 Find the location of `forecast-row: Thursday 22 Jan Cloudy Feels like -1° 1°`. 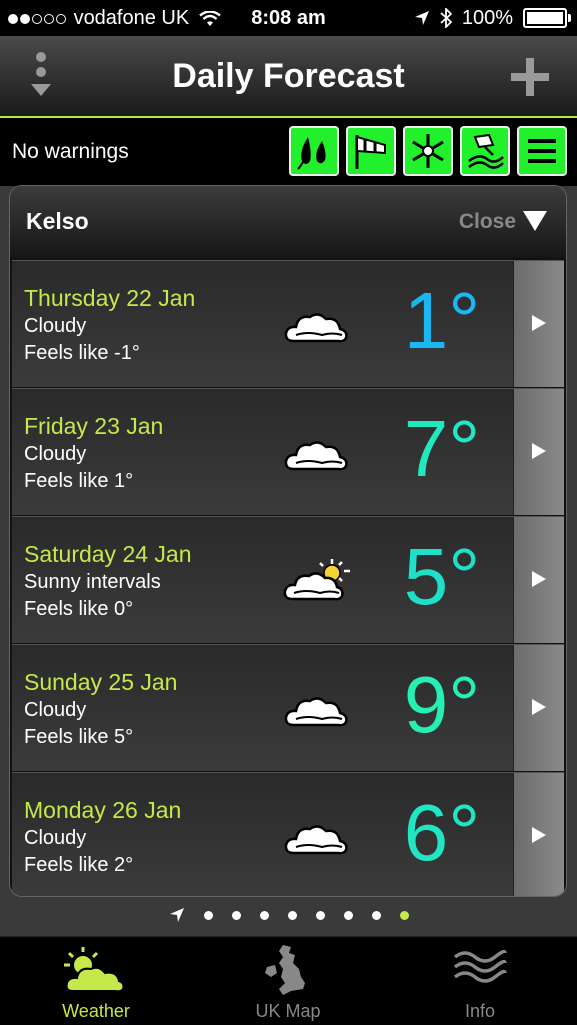

forecast-row: Thursday 22 Jan Cloudy Feels like -1° 1° is located at coordinates (288, 323).